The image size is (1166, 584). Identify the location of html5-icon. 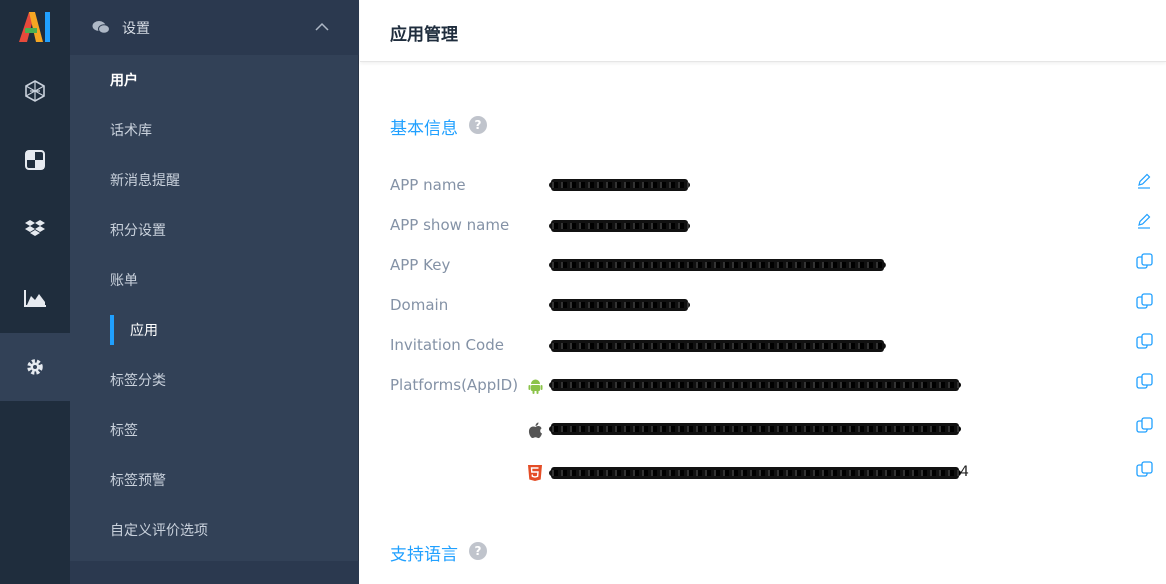
(535, 473).